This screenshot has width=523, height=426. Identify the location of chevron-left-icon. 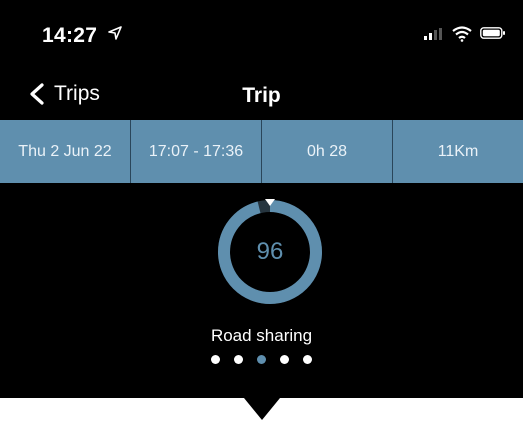
(37, 94).